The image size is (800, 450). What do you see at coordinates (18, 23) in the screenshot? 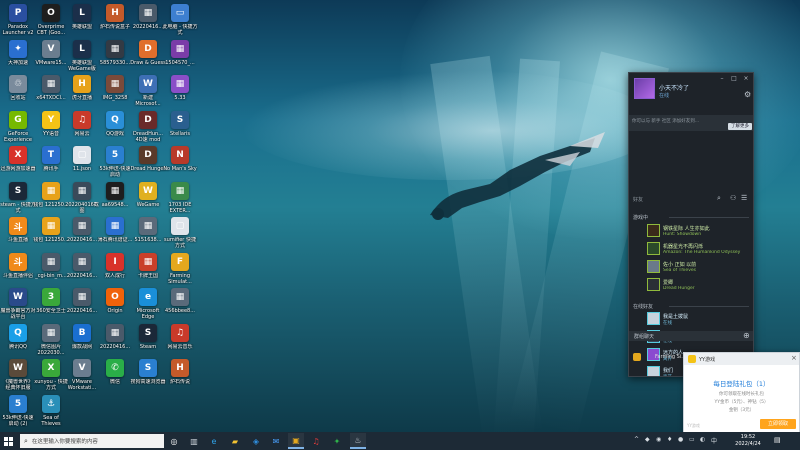
I see `desktop-icon: P Paradox Launcher v2` at bounding box center [18, 23].